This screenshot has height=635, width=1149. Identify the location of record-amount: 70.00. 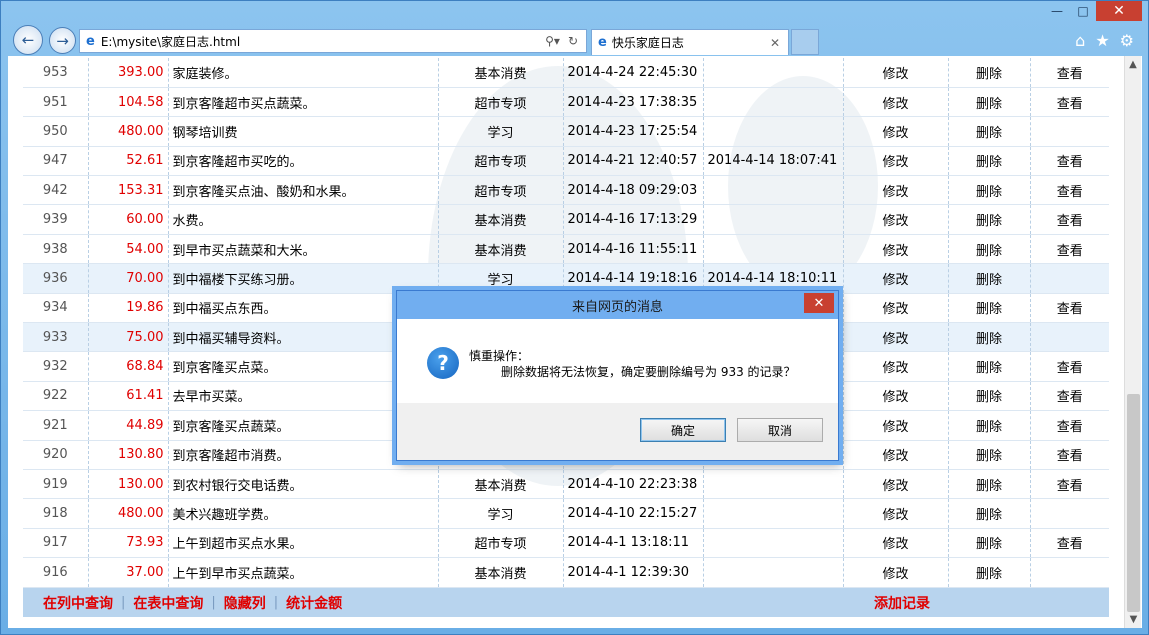
(128, 278).